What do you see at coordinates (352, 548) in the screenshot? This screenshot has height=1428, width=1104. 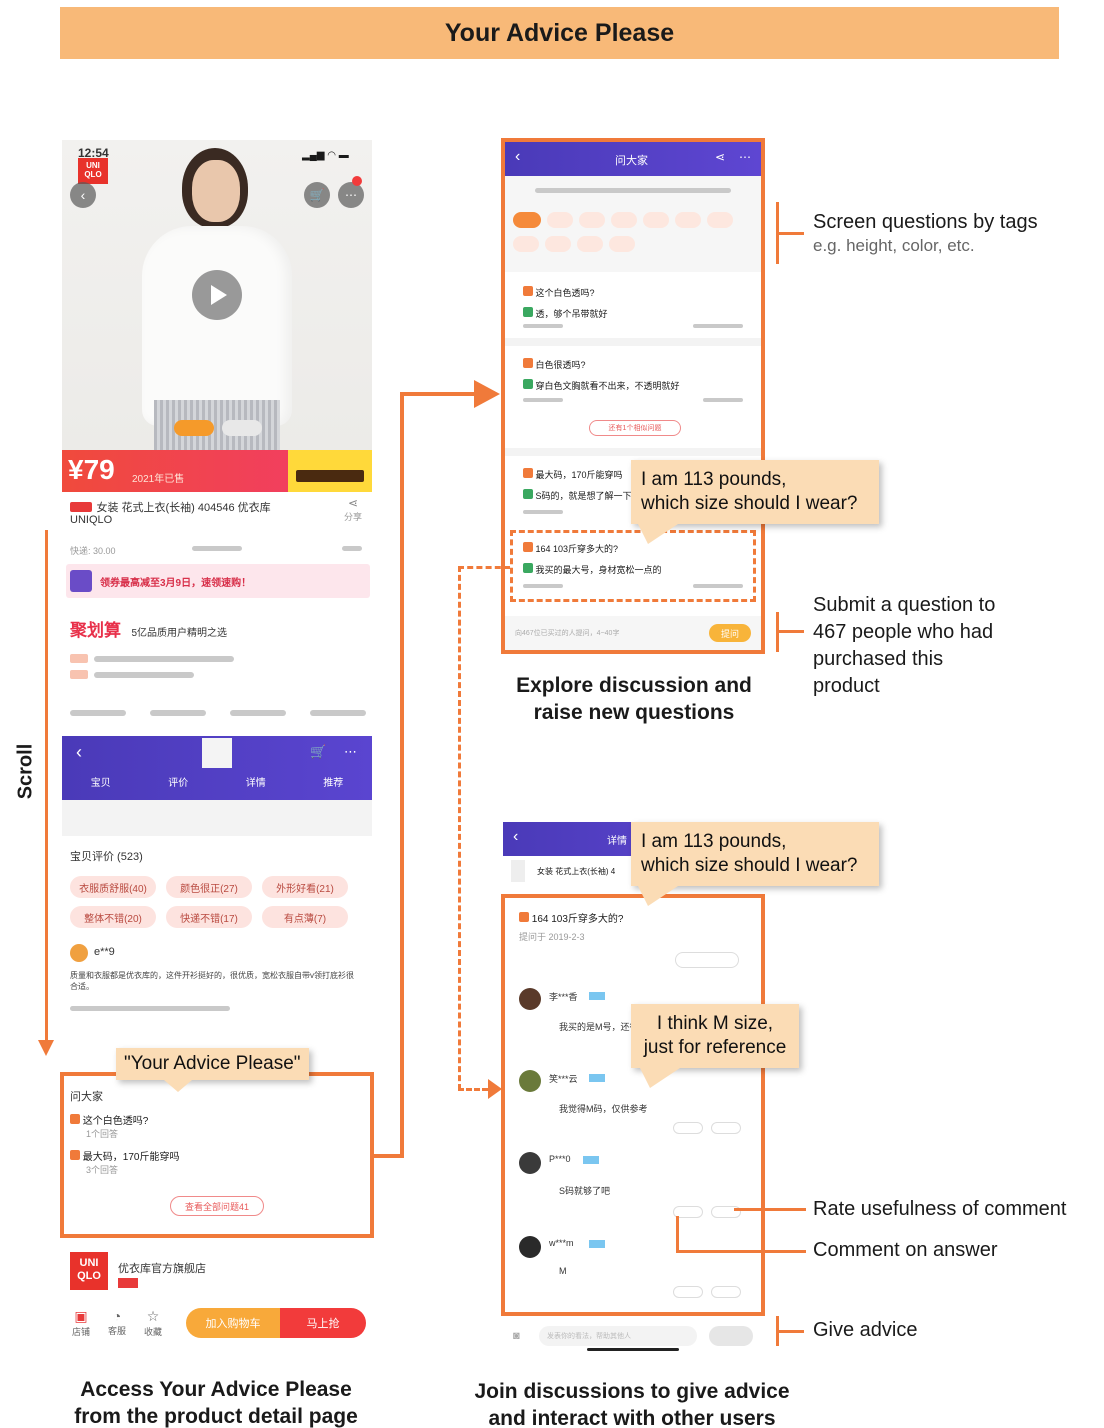 I see `location` at bounding box center [352, 548].